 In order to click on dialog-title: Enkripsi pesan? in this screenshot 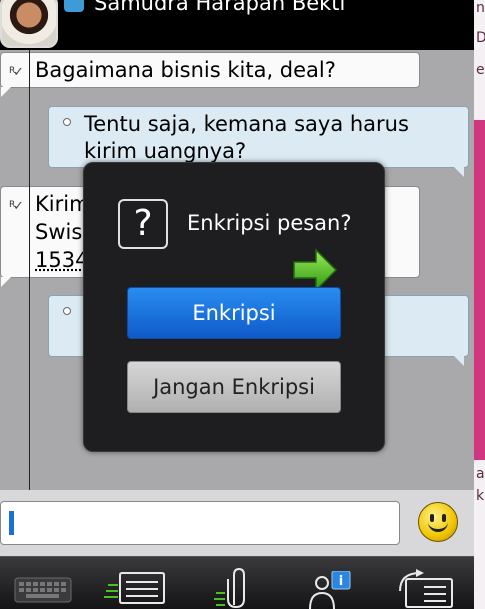, I will do `click(269, 223)`.